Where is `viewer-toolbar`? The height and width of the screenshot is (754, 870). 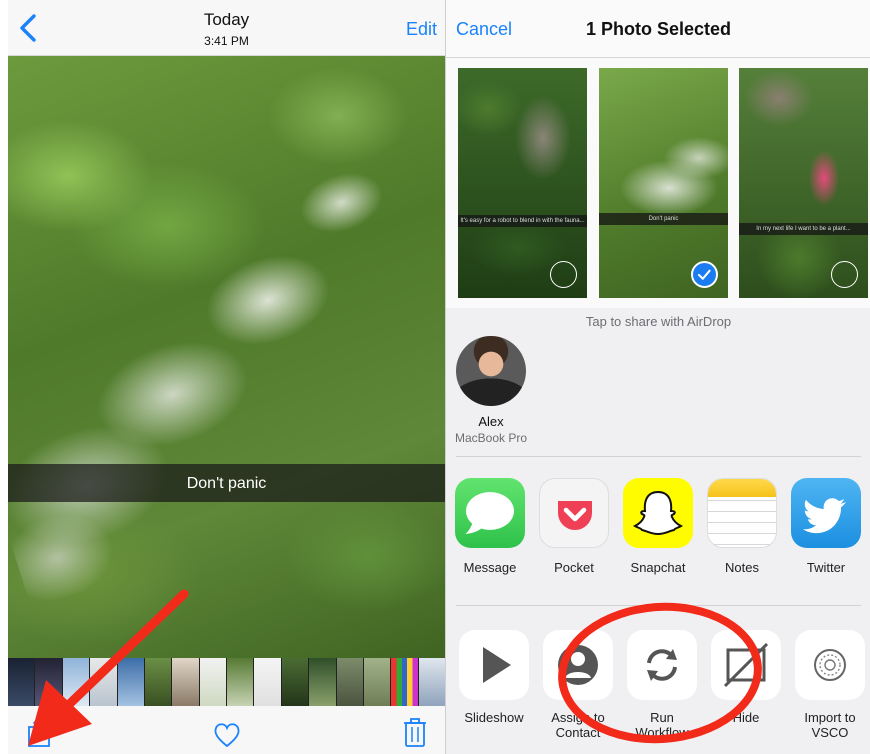
viewer-toolbar is located at coordinates (226, 730).